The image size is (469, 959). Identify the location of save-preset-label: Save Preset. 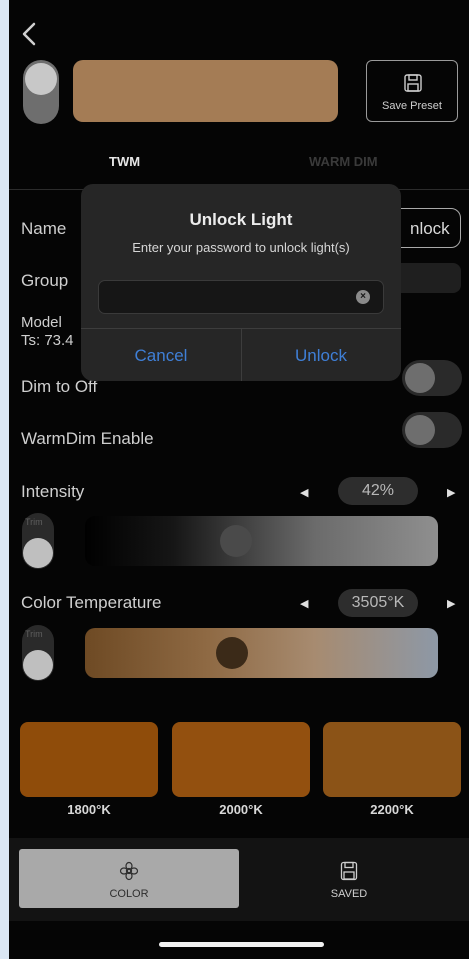
(412, 106).